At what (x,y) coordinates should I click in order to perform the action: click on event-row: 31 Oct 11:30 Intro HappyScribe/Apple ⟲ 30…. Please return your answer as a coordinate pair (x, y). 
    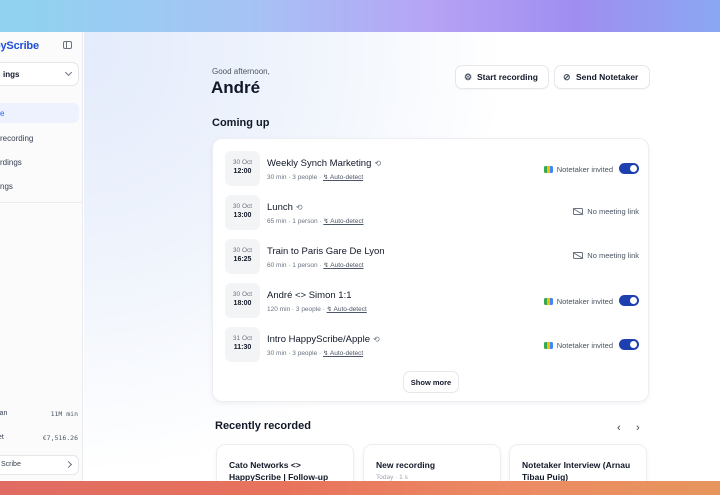
    Looking at the image, I should click on (432, 349).